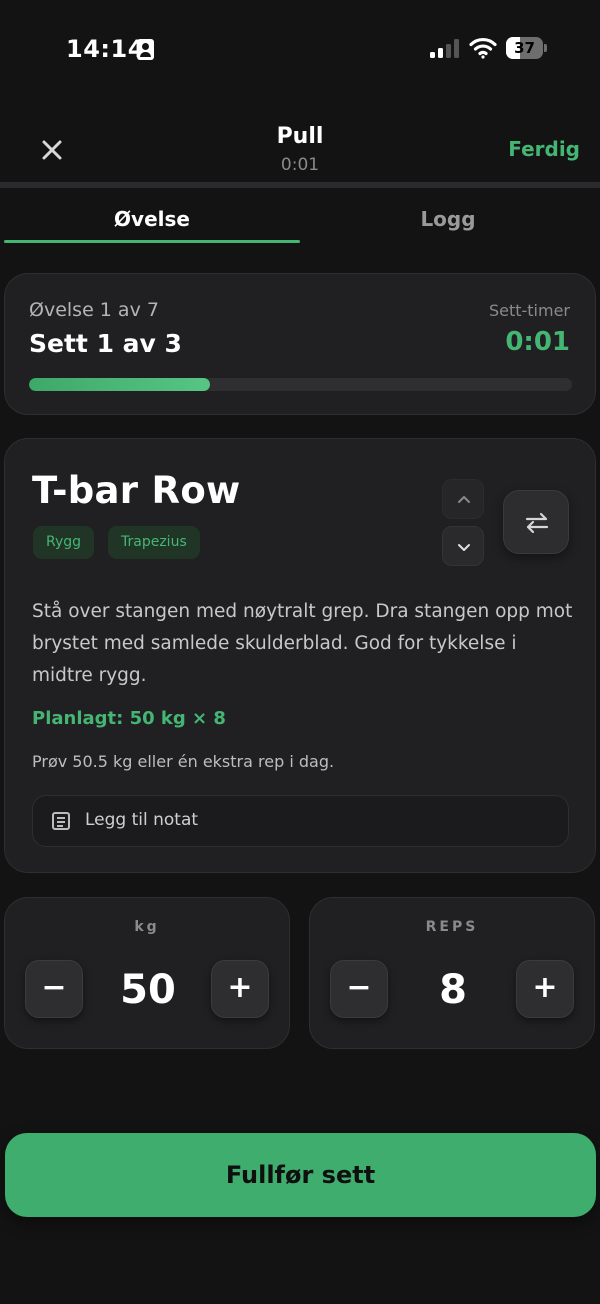 The height and width of the screenshot is (1304, 600). What do you see at coordinates (300, 165) in the screenshot?
I see `workout-elapsed-time: 0:01` at bounding box center [300, 165].